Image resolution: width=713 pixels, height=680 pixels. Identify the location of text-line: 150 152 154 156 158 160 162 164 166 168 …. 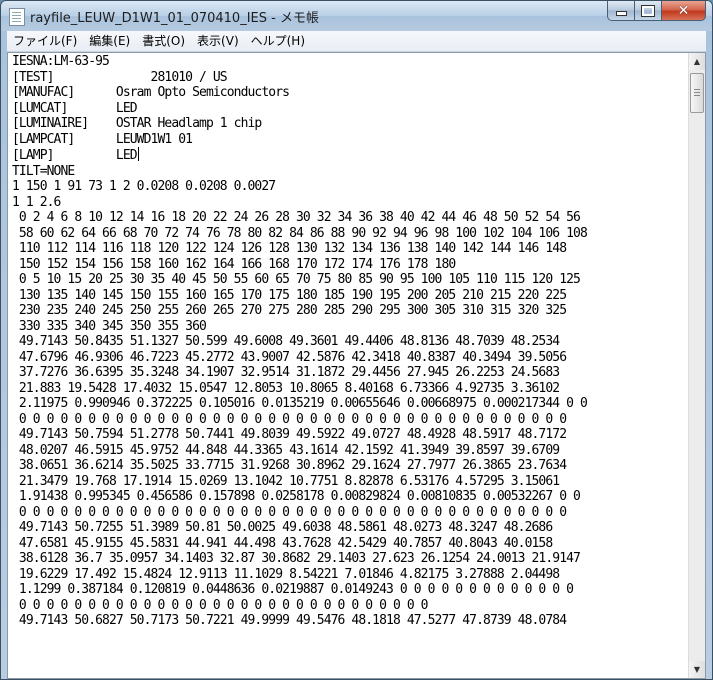
(234, 264).